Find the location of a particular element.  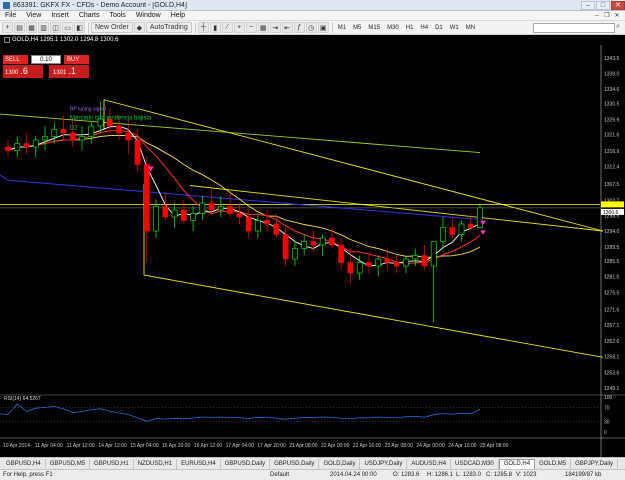

new-order-button: New Order is located at coordinates (112, 27).